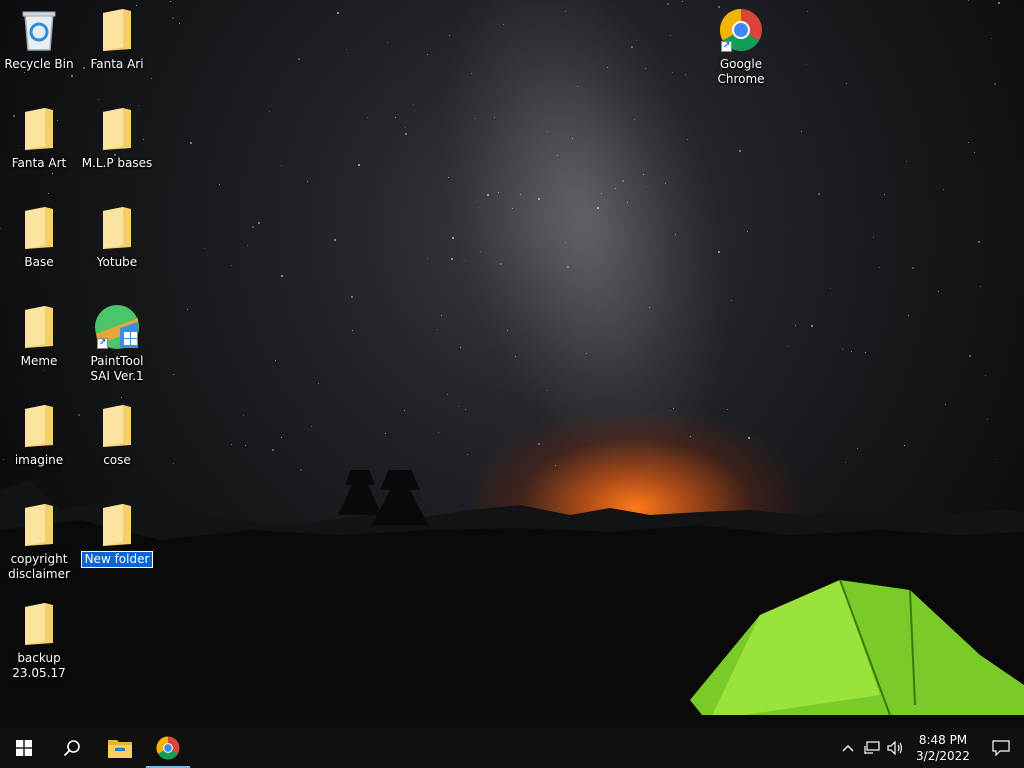 The image size is (1024, 768). I want to click on desktop-icon-folder-new-folder: New folder, so click(117, 534).